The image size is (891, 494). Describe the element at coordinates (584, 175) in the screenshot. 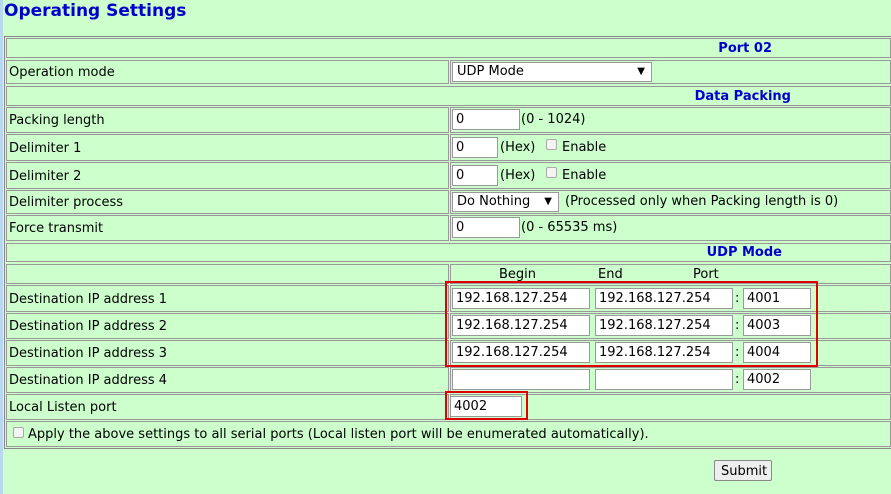

I see `delimiter2-enable-label: Enable` at that location.